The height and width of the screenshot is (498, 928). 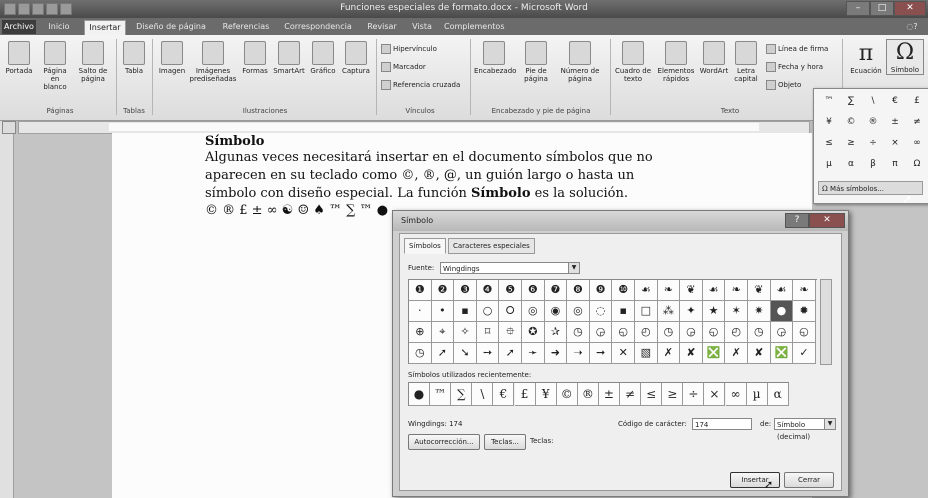 I want to click on symbol-cell: ◉, so click(x=556, y=311).